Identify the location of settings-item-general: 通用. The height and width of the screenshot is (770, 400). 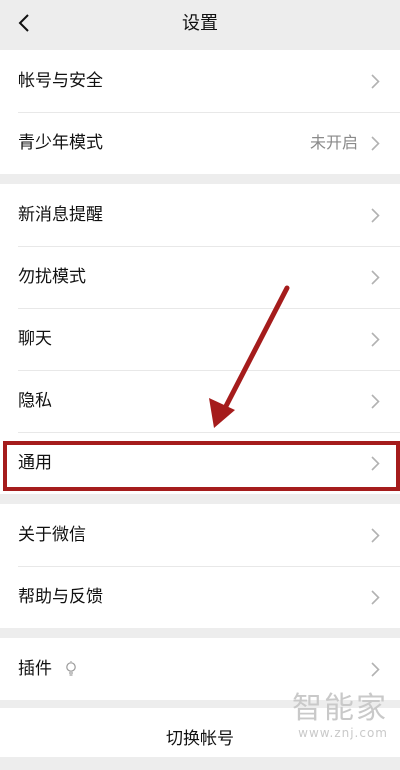
(200, 463).